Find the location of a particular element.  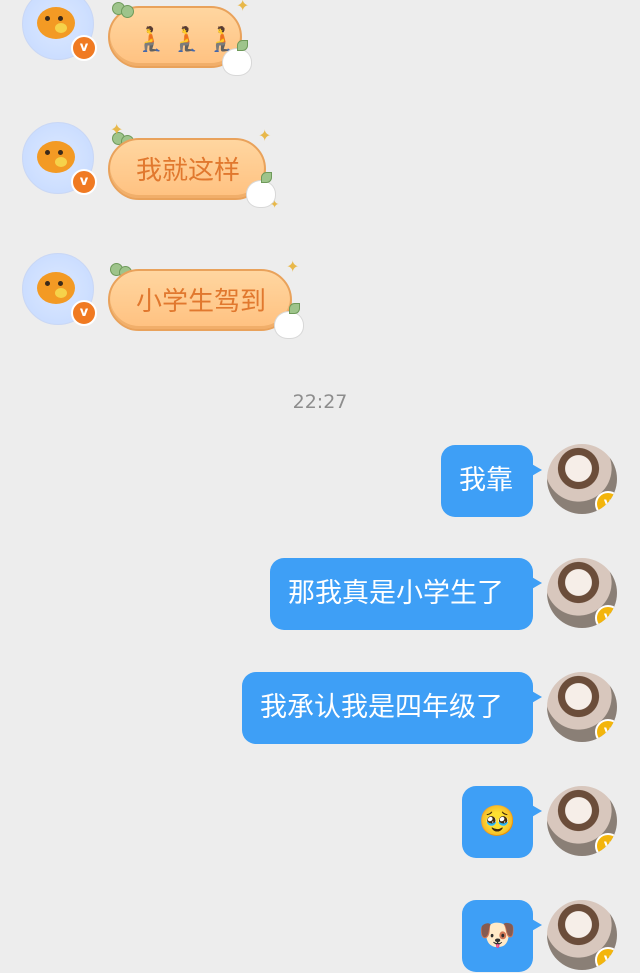

incoming-message: v 小学生驾到 ✦ is located at coordinates (320, 300).